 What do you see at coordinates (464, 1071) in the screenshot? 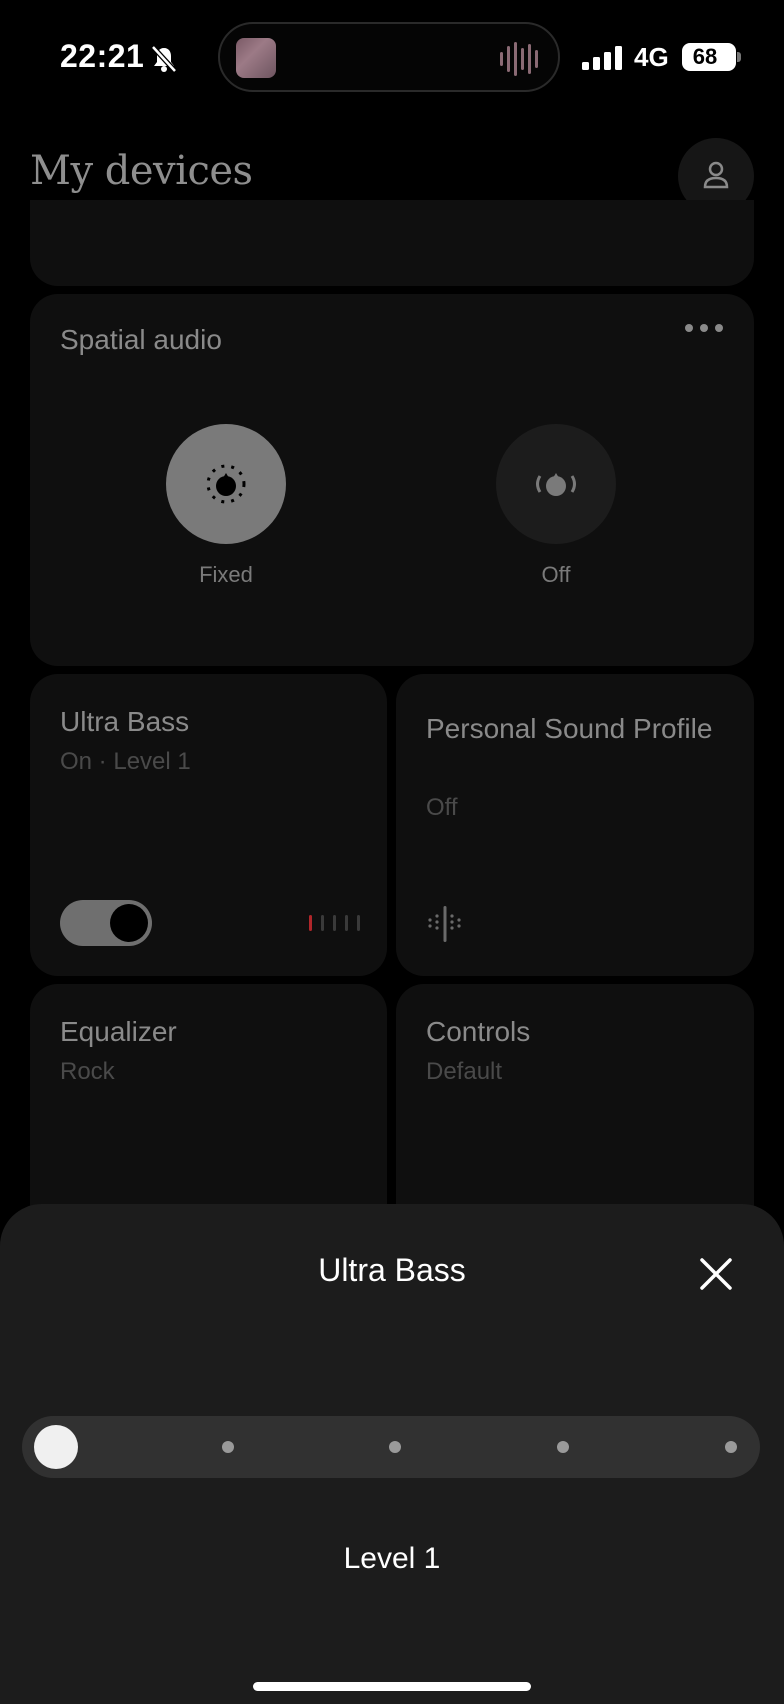
I see `controls-subtitle: Default` at bounding box center [464, 1071].